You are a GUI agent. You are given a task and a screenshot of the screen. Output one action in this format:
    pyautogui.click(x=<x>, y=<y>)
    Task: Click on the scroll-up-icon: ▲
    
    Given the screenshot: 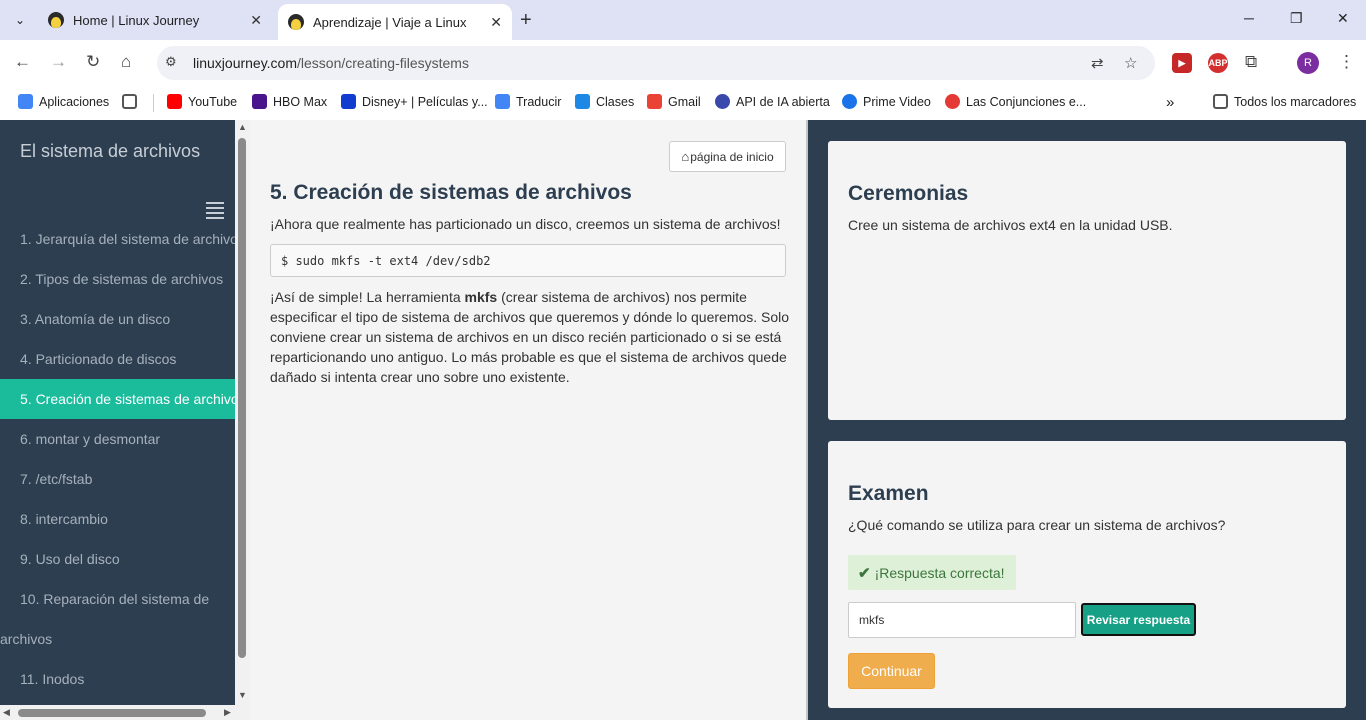 What is the action you would take?
    pyautogui.click(x=242, y=127)
    